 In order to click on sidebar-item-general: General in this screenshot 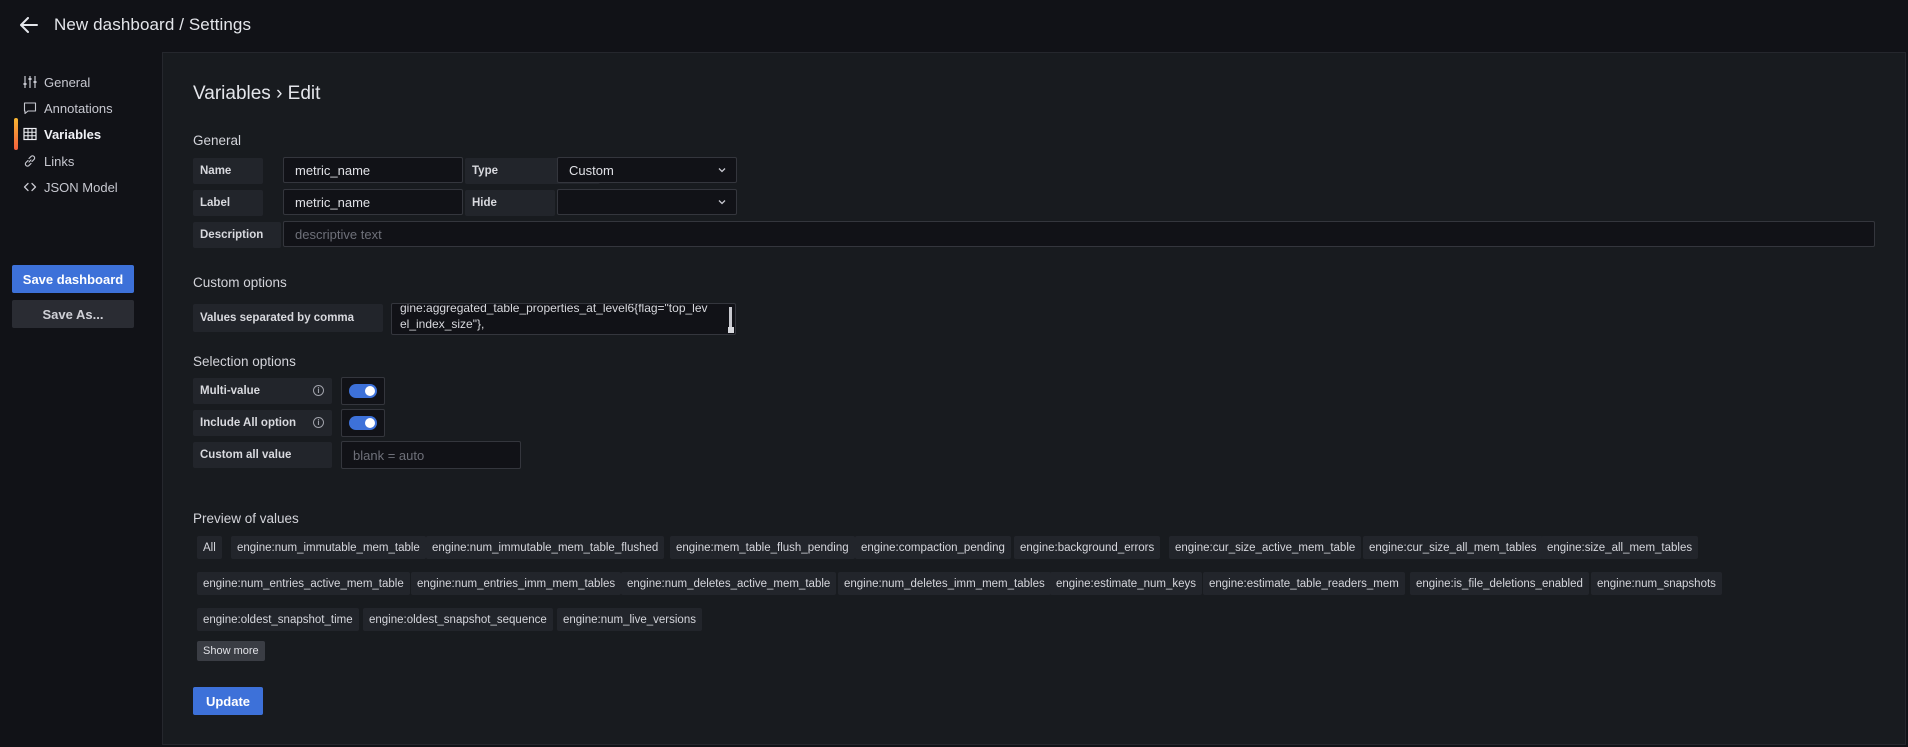, I will do `click(84, 82)`.